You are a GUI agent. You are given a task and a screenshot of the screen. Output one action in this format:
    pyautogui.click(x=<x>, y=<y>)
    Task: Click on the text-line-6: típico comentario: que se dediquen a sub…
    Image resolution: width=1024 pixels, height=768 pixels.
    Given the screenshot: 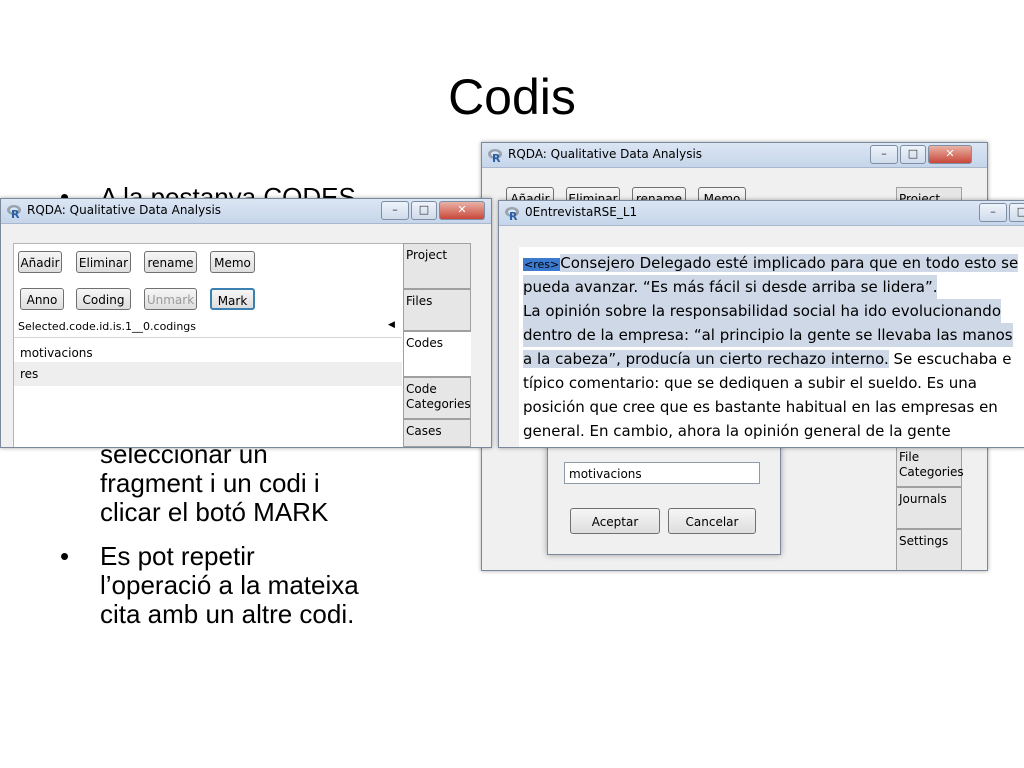 What is the action you would take?
    pyautogui.click(x=750, y=383)
    